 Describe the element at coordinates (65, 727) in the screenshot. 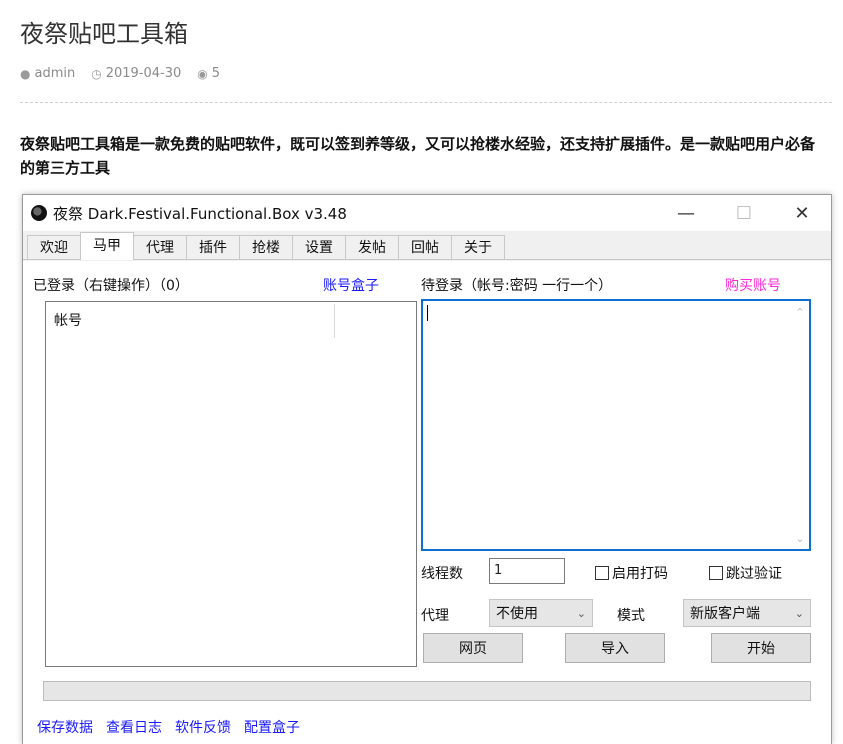

I see `save-data-link: 保存数据` at that location.